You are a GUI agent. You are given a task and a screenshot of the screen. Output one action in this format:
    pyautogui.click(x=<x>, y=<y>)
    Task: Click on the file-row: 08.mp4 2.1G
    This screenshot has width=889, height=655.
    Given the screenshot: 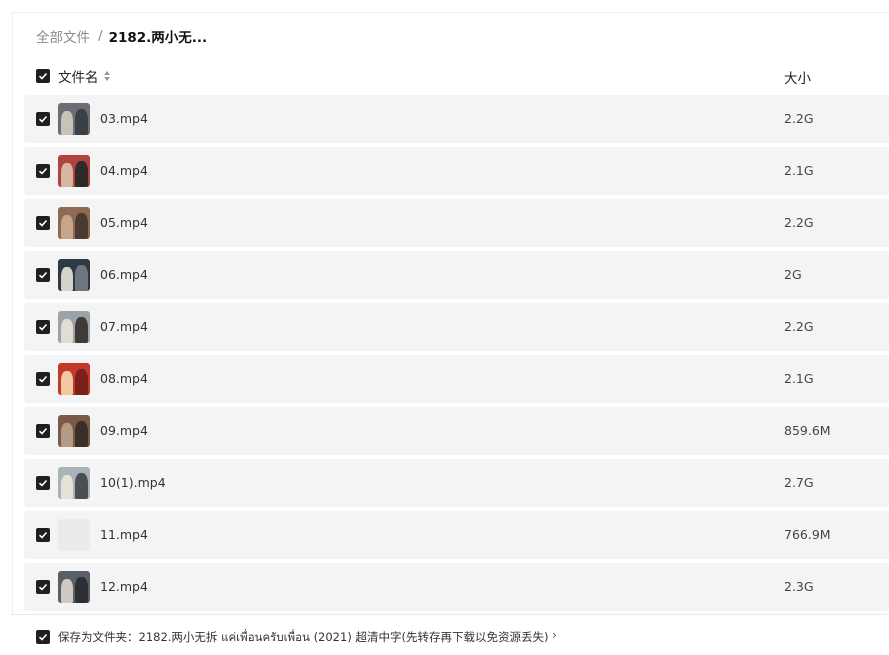 What is the action you would take?
    pyautogui.click(x=456, y=379)
    